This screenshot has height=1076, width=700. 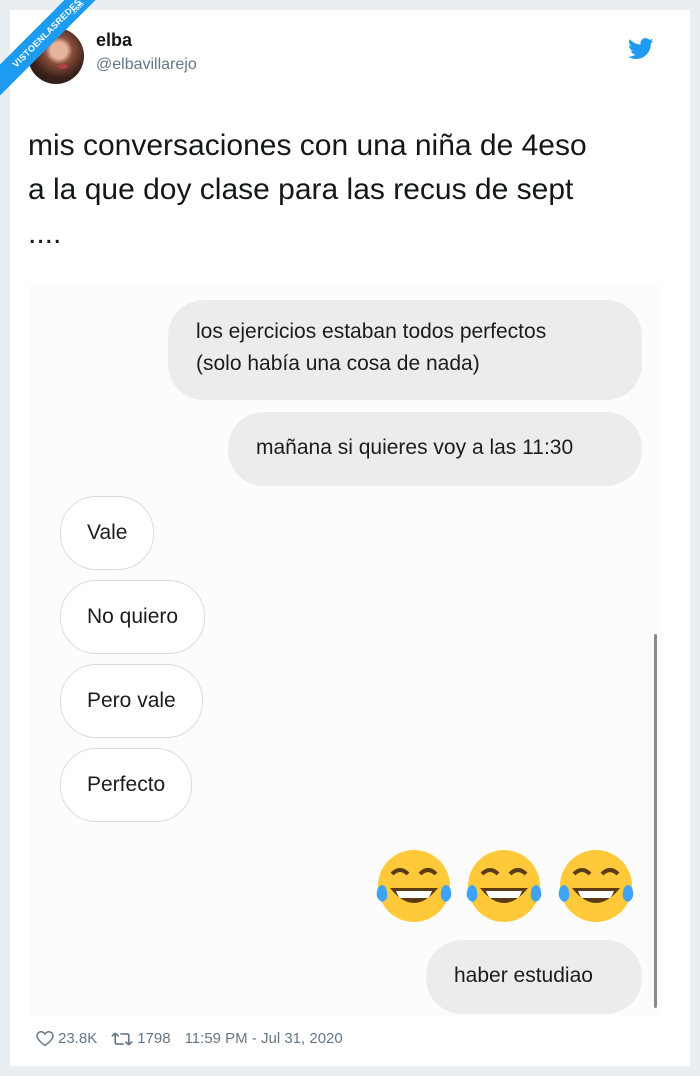 I want to click on outgoing-message-2: mañana si quieres voy a las 11:30, so click(x=435, y=449).